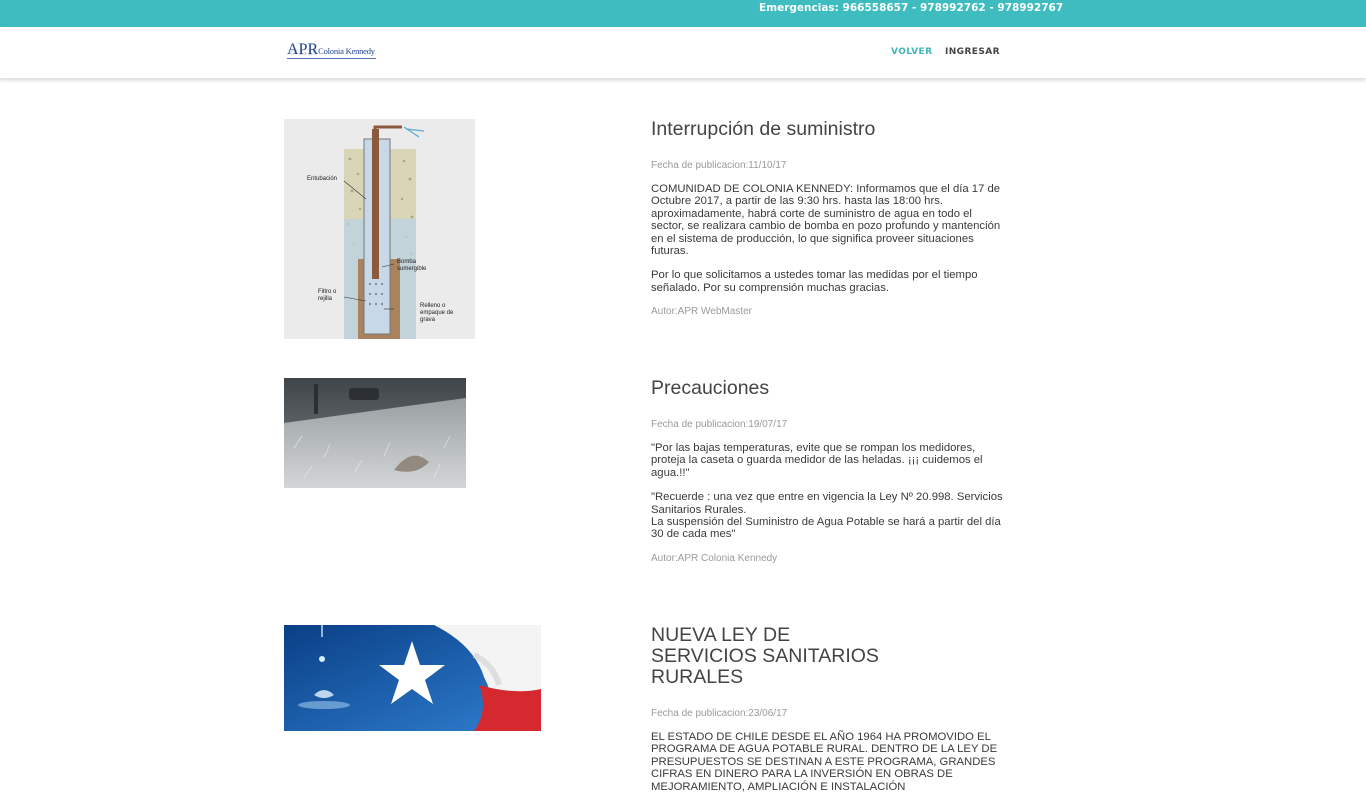  What do you see at coordinates (412, 678) in the screenshot?
I see `chile-flag-water-image` at bounding box center [412, 678].